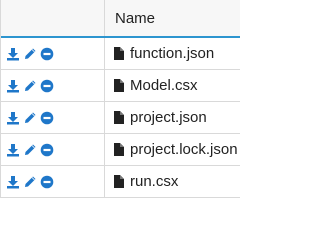 The width and height of the screenshot is (320, 240). Describe the element at coordinates (53, 18) in the screenshot. I see `actions-column-header` at that location.